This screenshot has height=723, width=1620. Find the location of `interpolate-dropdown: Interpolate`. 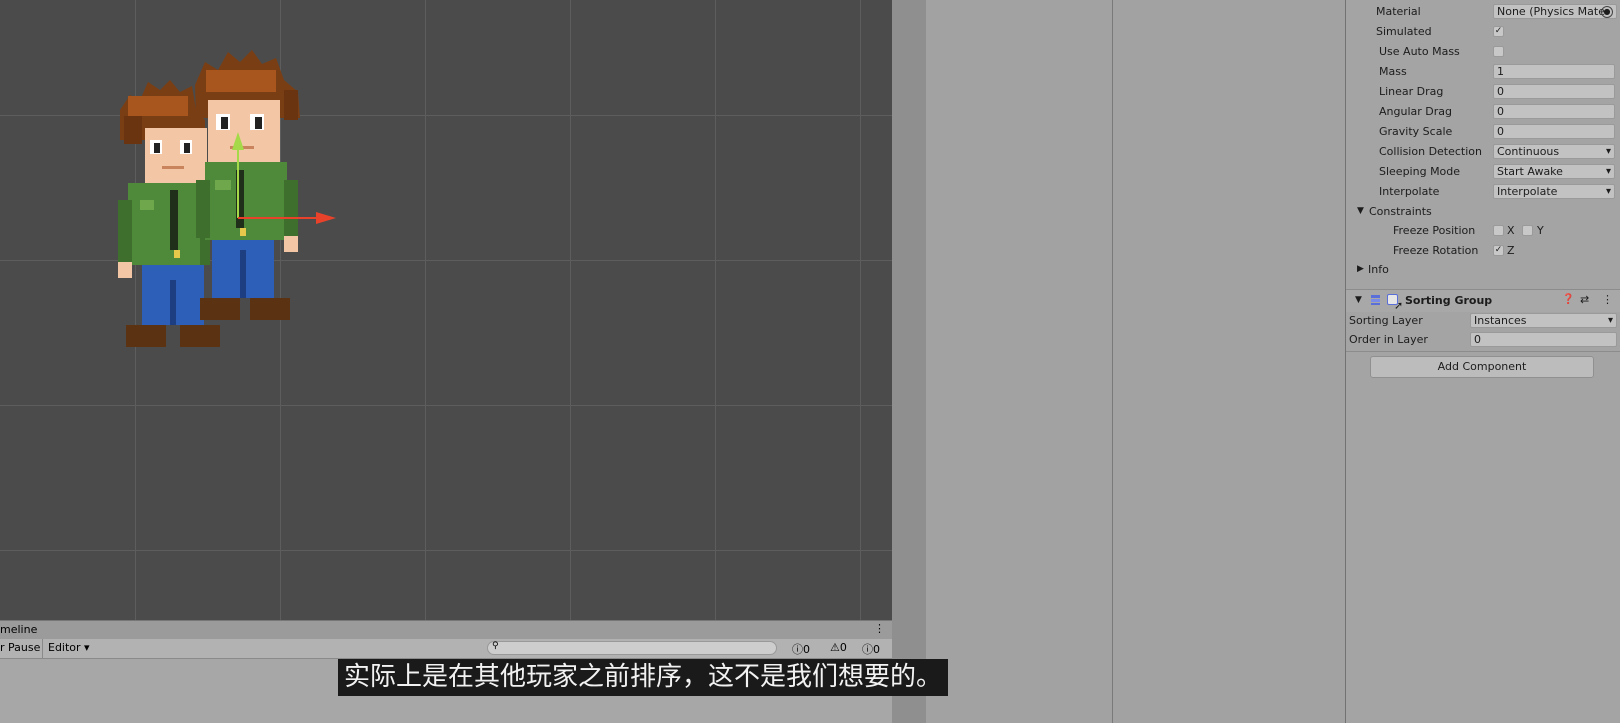

interpolate-dropdown: Interpolate is located at coordinates (1554, 191).